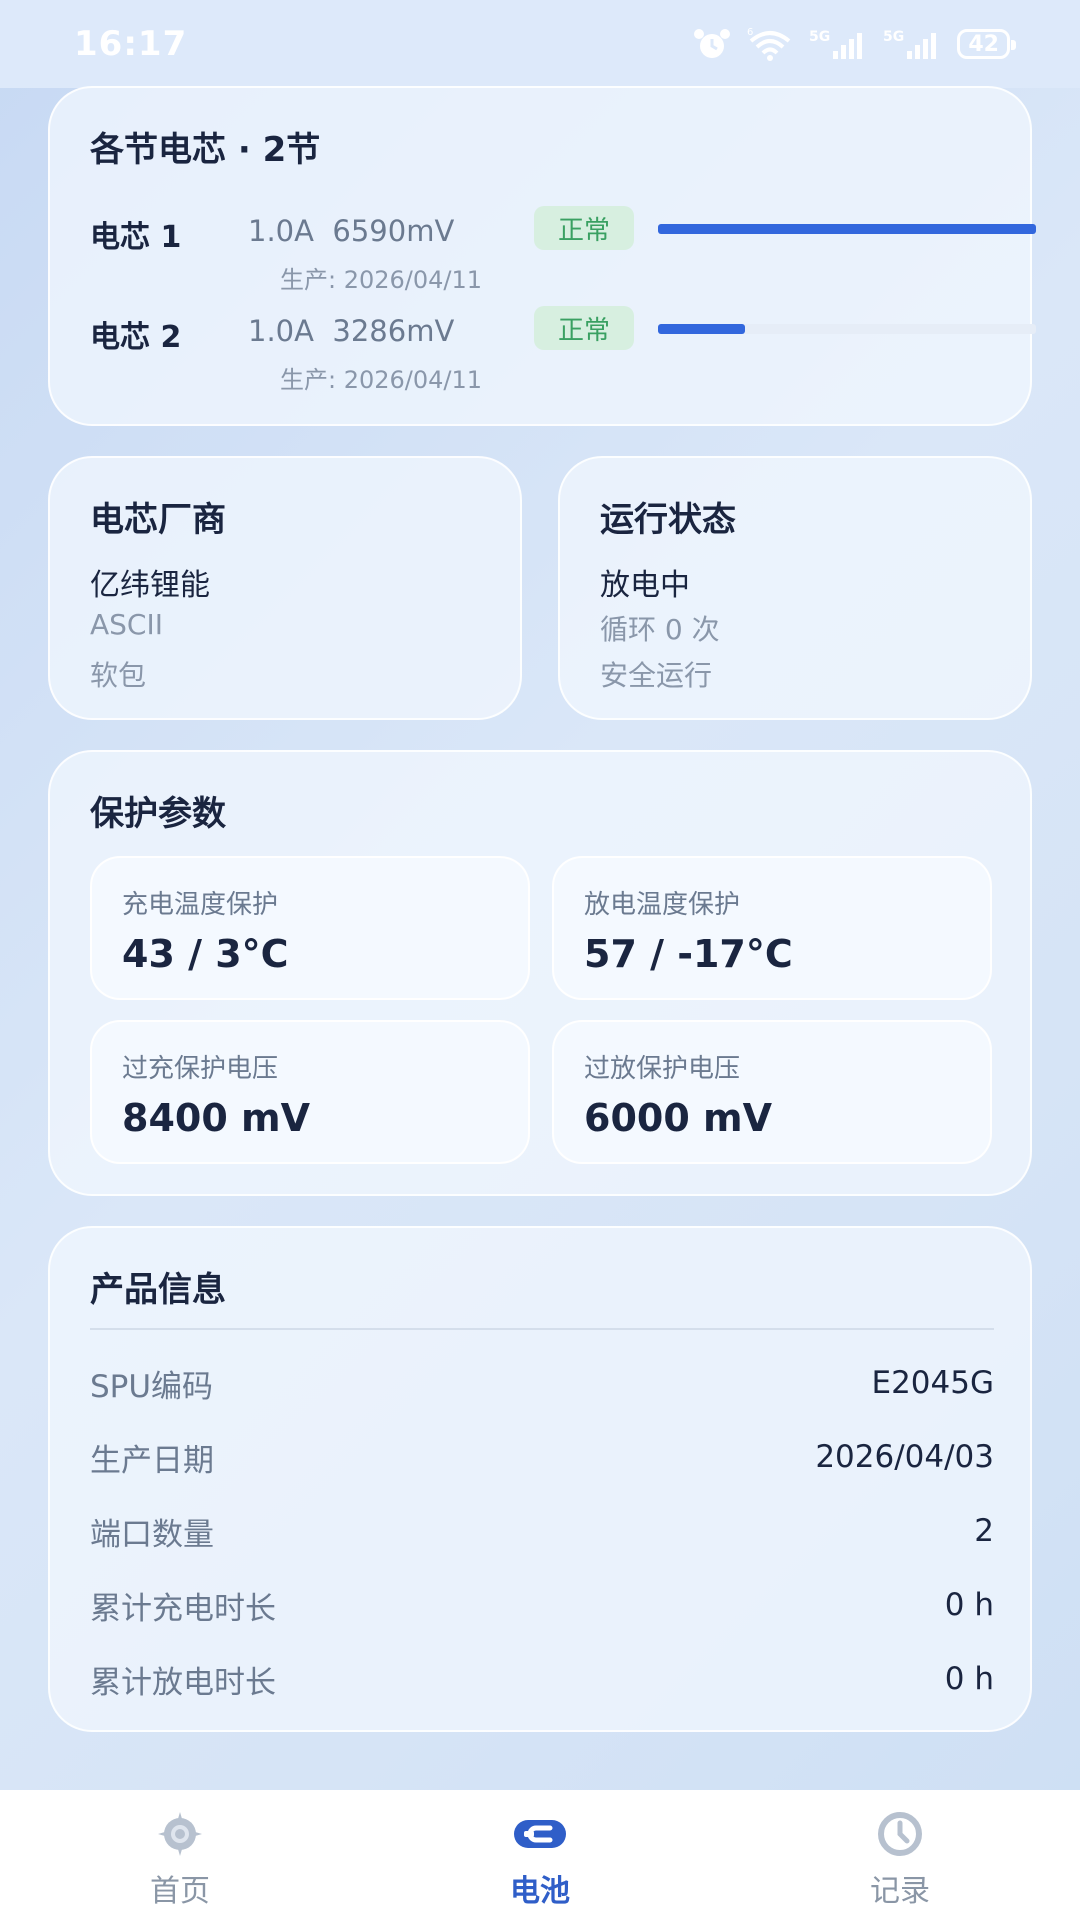 Image resolution: width=1080 pixels, height=1920 pixels. I want to click on wifi-icon: 6, so click(770, 44).